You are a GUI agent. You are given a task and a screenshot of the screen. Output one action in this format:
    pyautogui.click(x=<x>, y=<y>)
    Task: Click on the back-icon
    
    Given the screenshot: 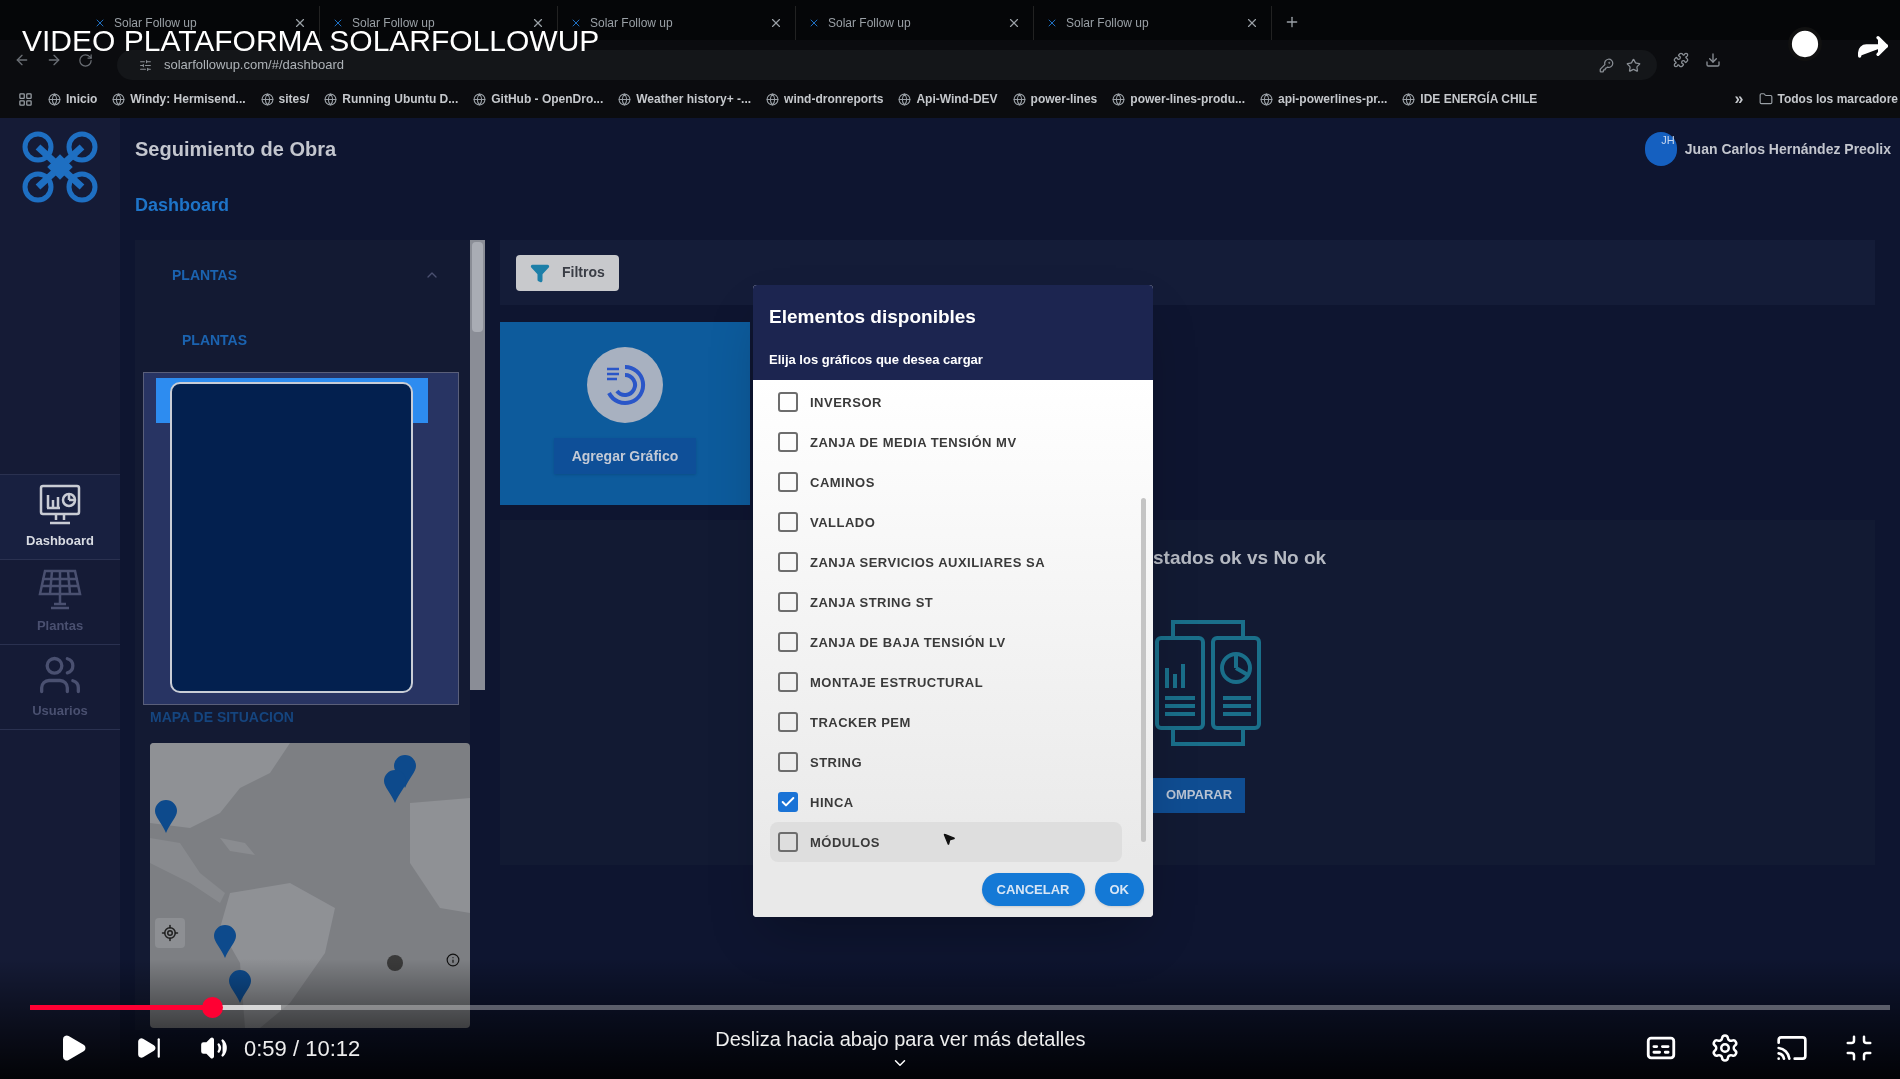 What is the action you would take?
    pyautogui.click(x=22, y=60)
    